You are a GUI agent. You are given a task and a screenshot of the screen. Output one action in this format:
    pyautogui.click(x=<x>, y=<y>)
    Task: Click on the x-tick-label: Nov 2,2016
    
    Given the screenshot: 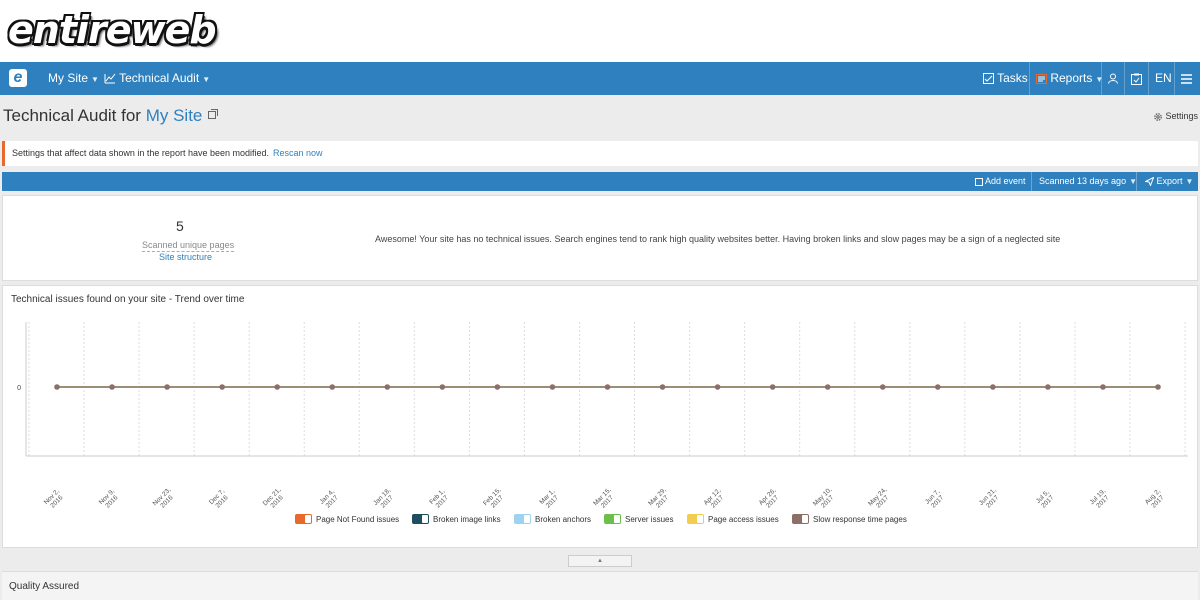 What is the action you would take?
    pyautogui.click(x=54, y=499)
    